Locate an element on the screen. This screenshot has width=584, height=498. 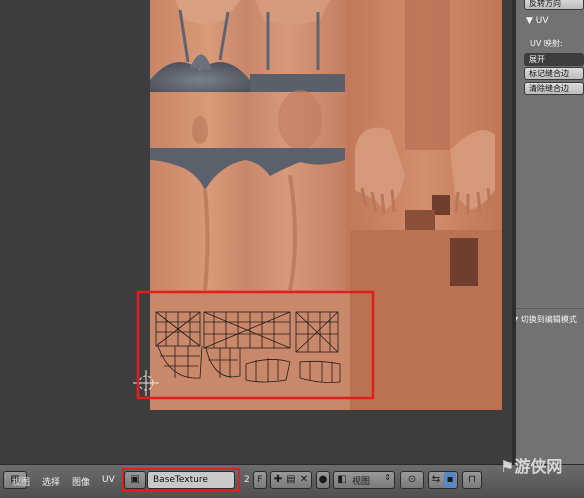
pin-button: ● is located at coordinates (323, 480).